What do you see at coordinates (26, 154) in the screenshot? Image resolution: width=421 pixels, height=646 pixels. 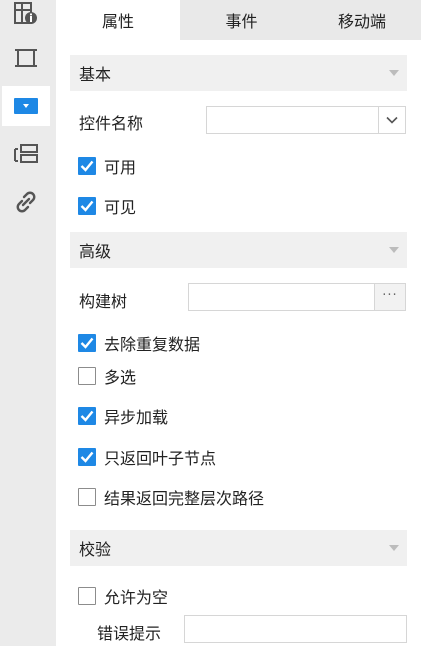 I see `list-layers-icon` at bounding box center [26, 154].